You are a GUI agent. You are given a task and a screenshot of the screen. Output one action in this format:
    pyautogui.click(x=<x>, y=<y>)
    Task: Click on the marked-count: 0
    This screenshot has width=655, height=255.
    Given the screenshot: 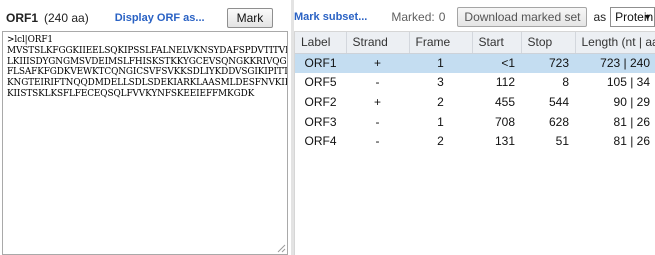 What is the action you would take?
    pyautogui.click(x=442, y=17)
    